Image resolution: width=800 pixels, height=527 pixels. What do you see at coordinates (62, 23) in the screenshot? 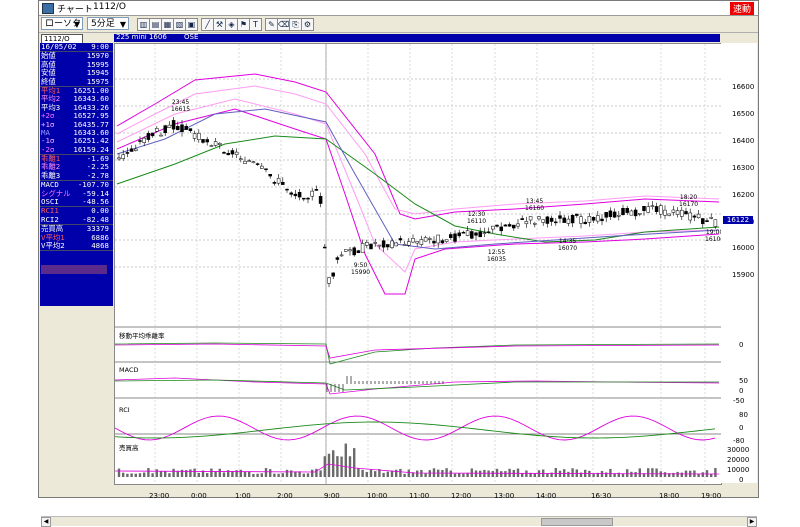
I see `chart-type-select: ローソク ▼` at bounding box center [62, 23].